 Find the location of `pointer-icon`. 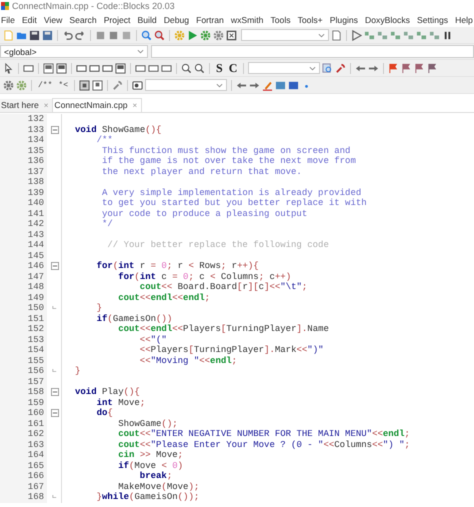

pointer-icon is located at coordinates (8, 68).